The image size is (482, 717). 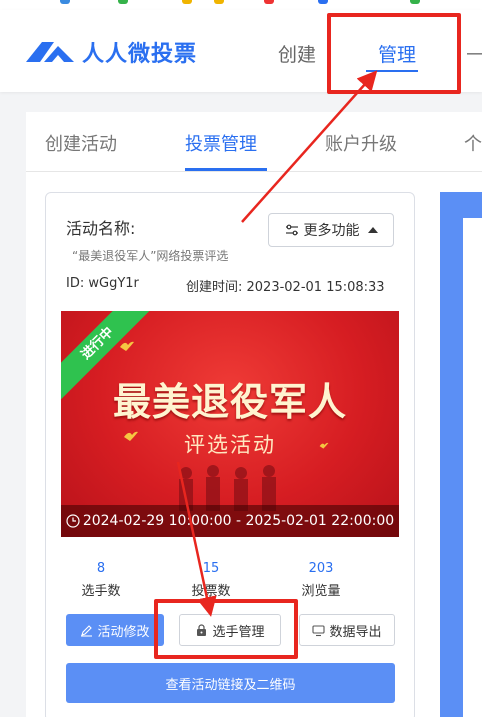 I want to click on site-logo: 人人微投票, so click(x=110, y=52).